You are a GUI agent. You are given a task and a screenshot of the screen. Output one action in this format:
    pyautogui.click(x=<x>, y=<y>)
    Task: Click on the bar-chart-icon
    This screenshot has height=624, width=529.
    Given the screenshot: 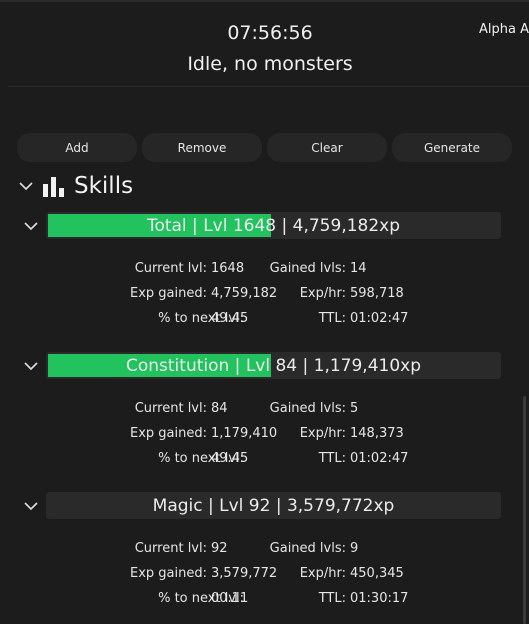 What is the action you would take?
    pyautogui.click(x=54, y=189)
    